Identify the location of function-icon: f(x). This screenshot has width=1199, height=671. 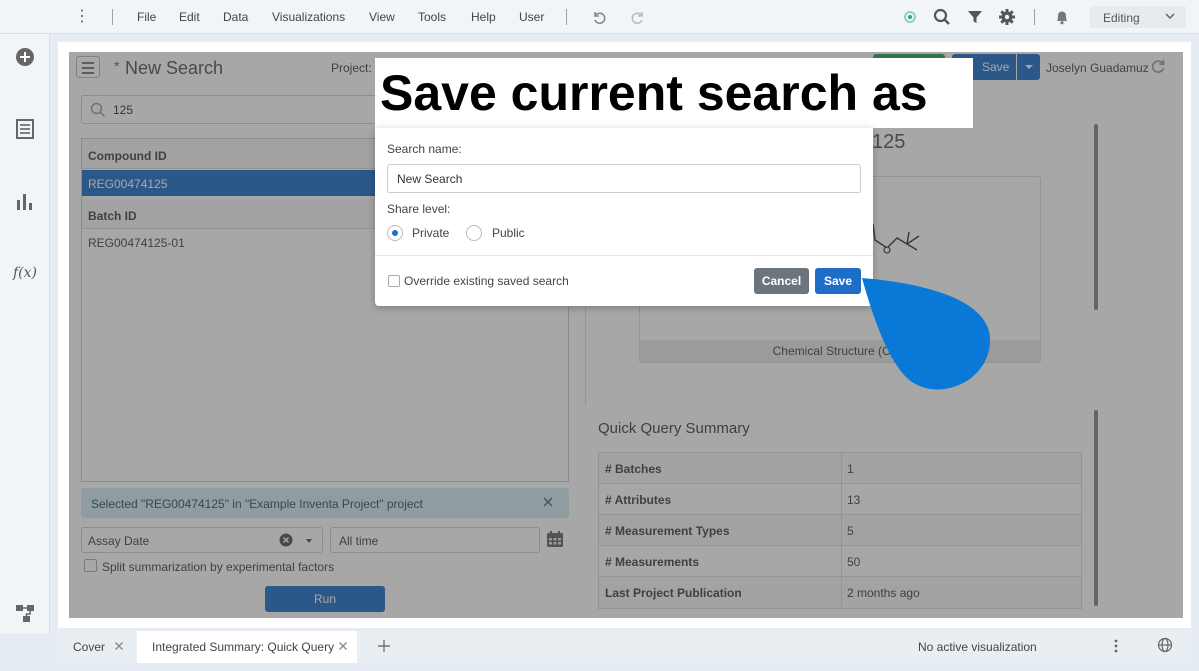
(25, 273).